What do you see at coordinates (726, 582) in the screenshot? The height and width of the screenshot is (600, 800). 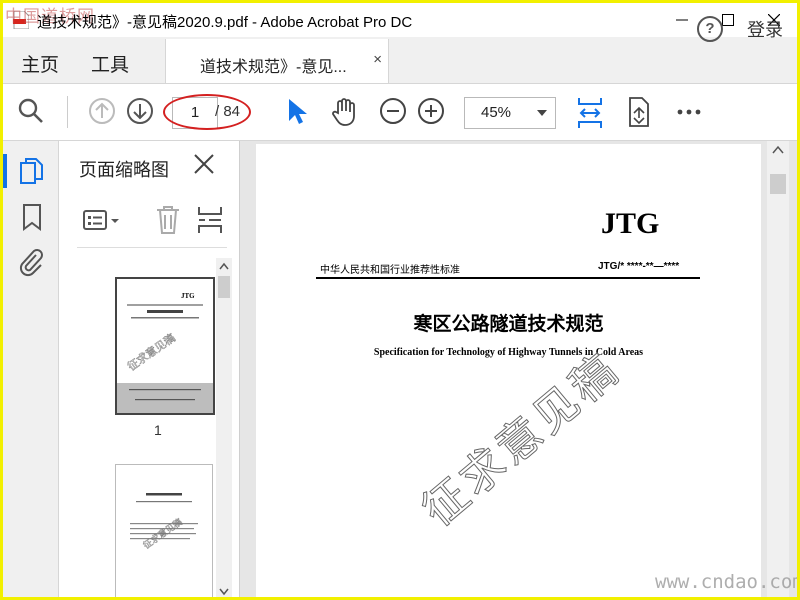 I see `site-watermark: www.cndao.com` at bounding box center [726, 582].